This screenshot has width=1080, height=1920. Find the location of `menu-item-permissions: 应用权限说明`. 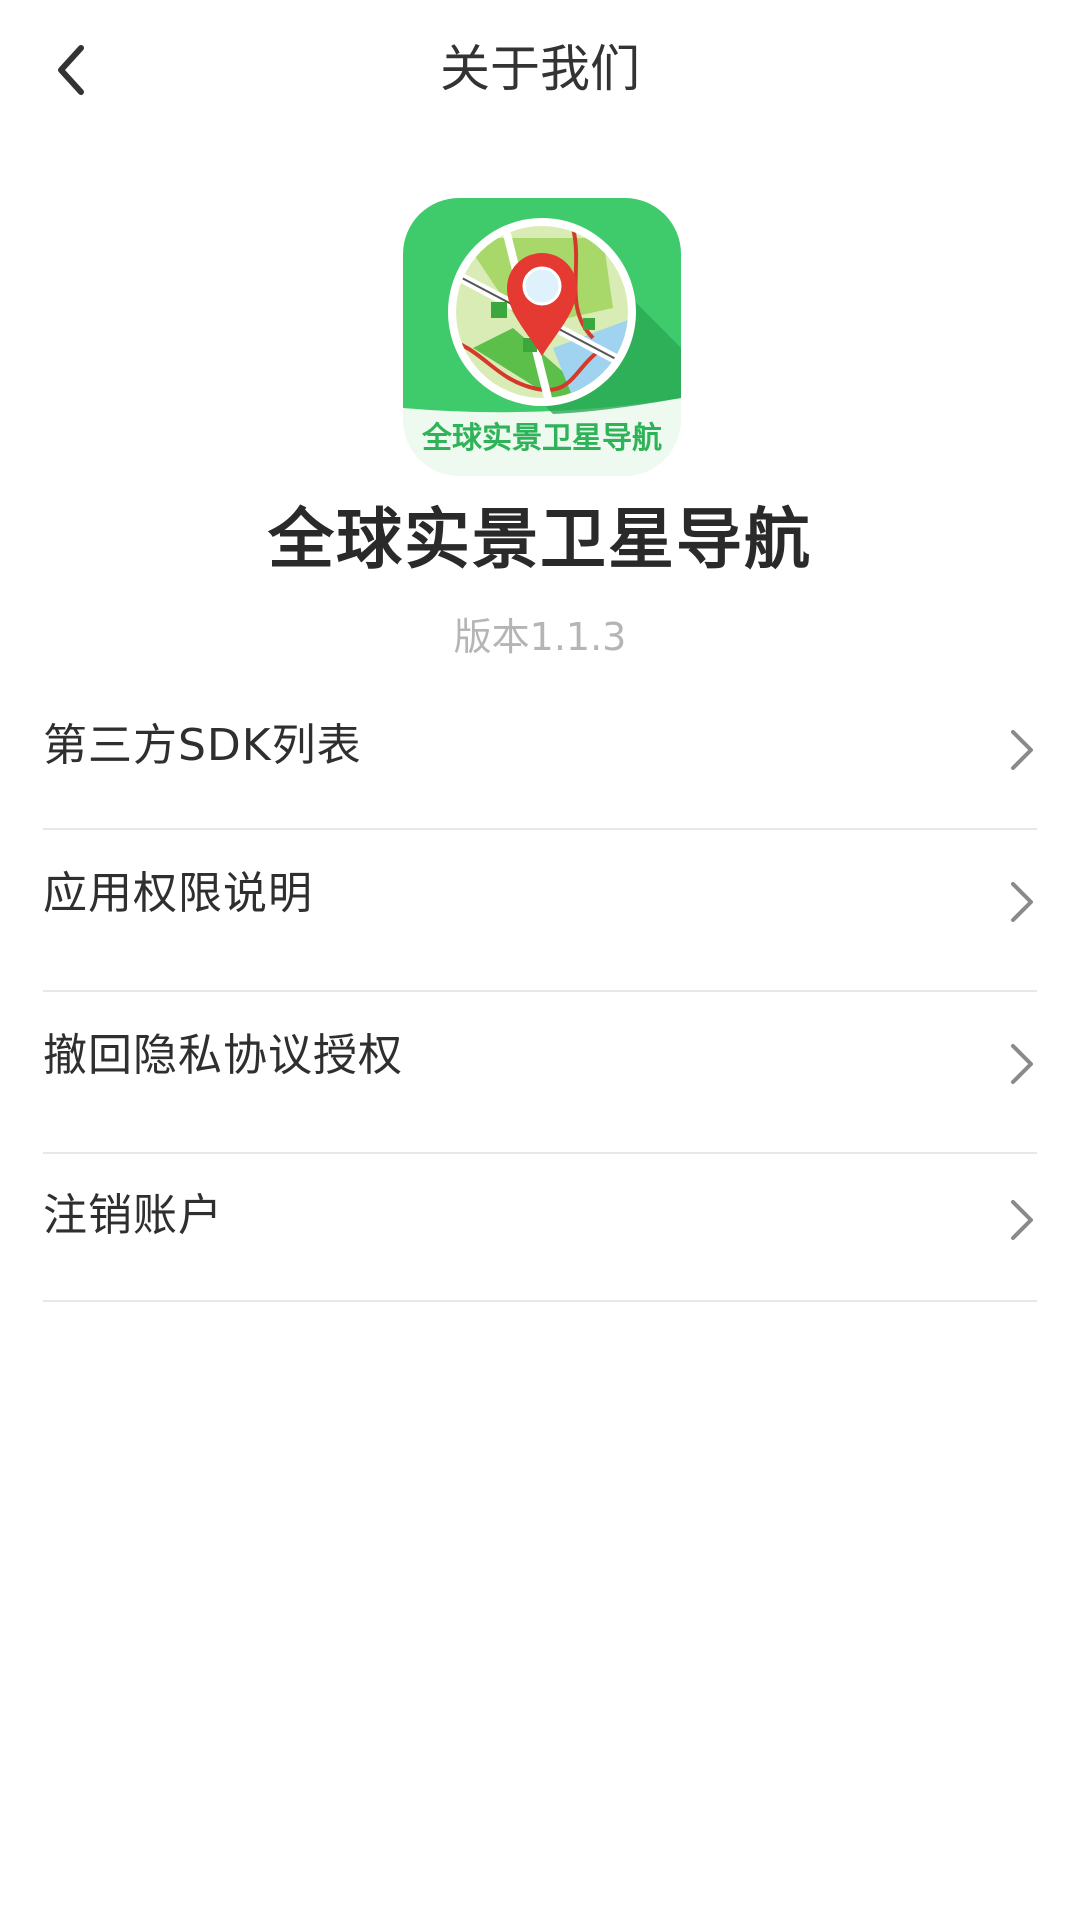

menu-item-permissions: 应用权限说明 is located at coordinates (540, 911).